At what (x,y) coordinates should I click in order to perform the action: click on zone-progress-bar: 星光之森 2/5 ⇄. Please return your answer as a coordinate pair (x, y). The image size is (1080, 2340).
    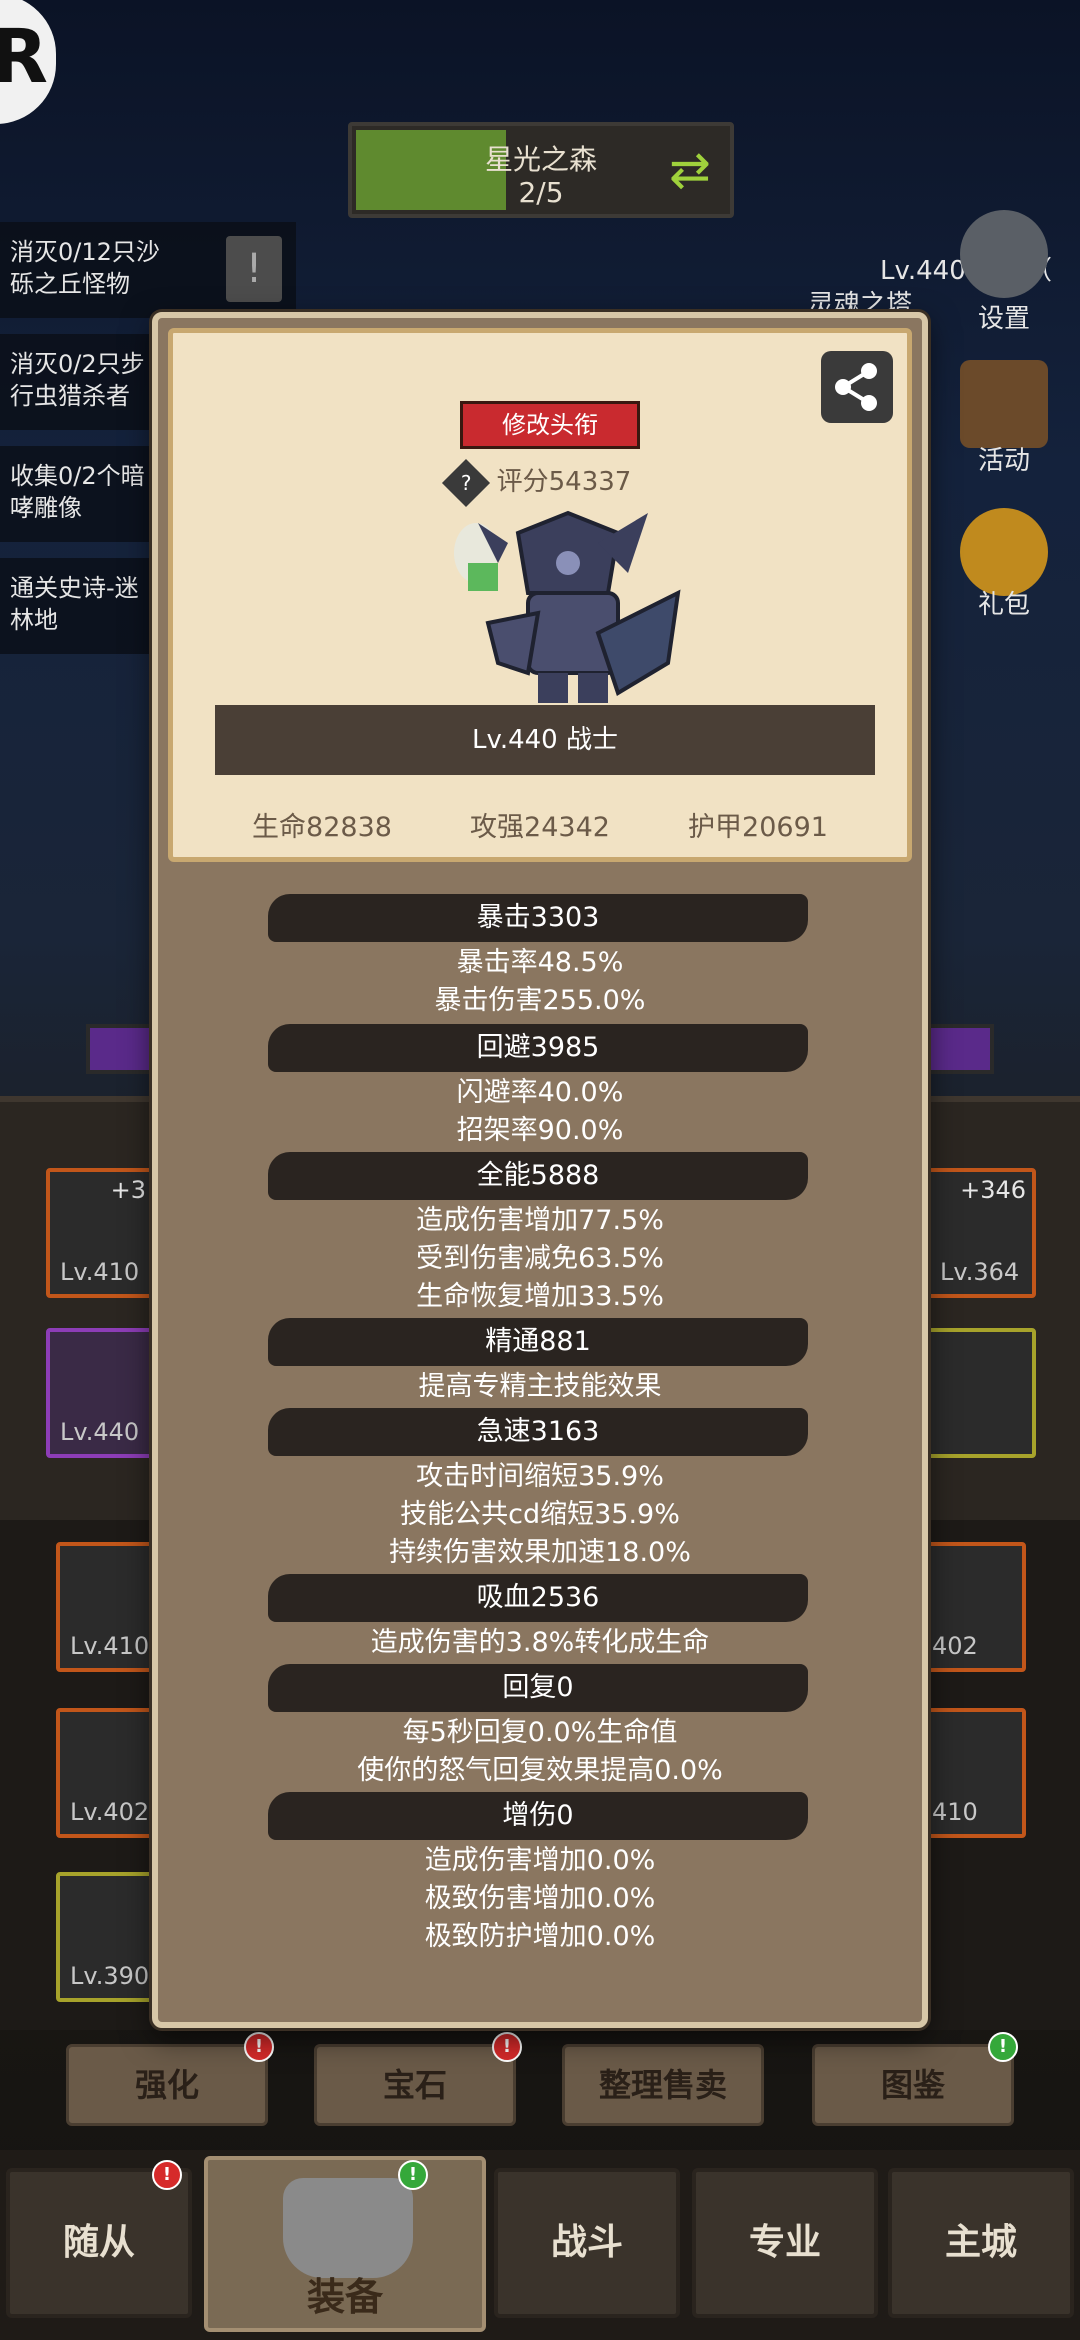
    Looking at the image, I should click on (541, 170).